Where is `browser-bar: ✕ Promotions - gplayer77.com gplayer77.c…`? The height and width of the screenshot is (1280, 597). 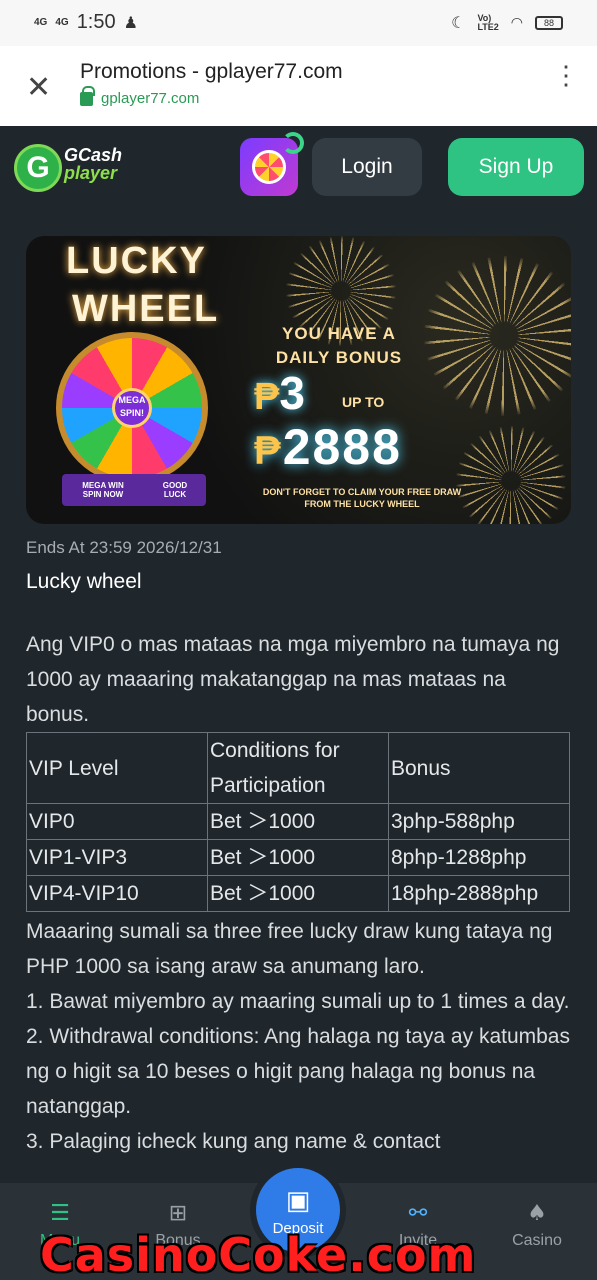 browser-bar: ✕ Promotions - gplayer77.com gplayer77.c… is located at coordinates (298, 86).